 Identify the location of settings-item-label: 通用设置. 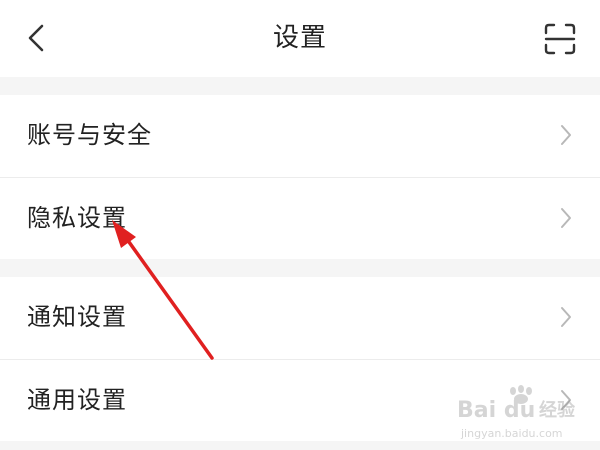
(77, 400).